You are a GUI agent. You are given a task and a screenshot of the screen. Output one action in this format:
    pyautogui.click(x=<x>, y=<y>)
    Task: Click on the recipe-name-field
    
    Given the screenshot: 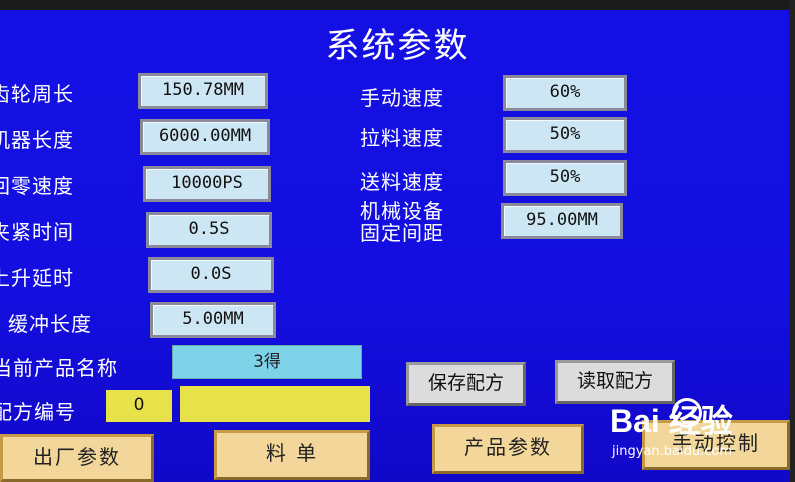 What is the action you would take?
    pyautogui.click(x=275, y=404)
    